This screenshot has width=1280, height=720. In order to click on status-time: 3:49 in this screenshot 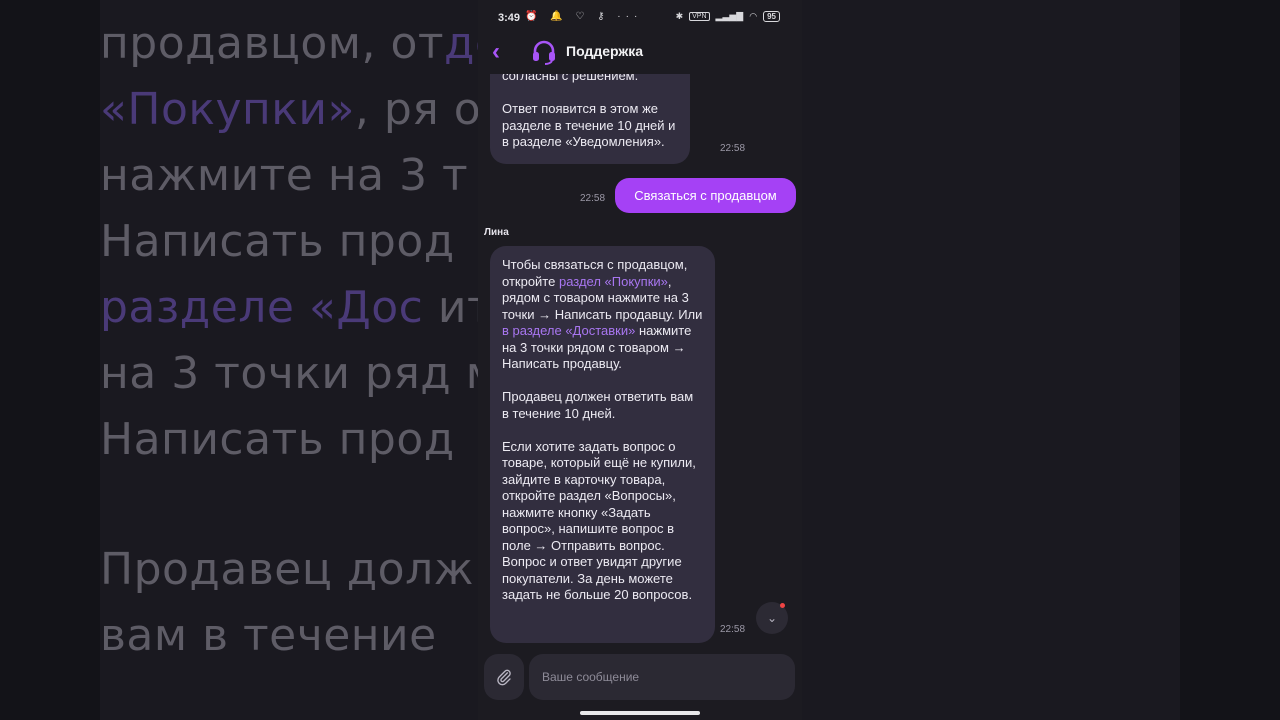, I will do `click(509, 18)`.